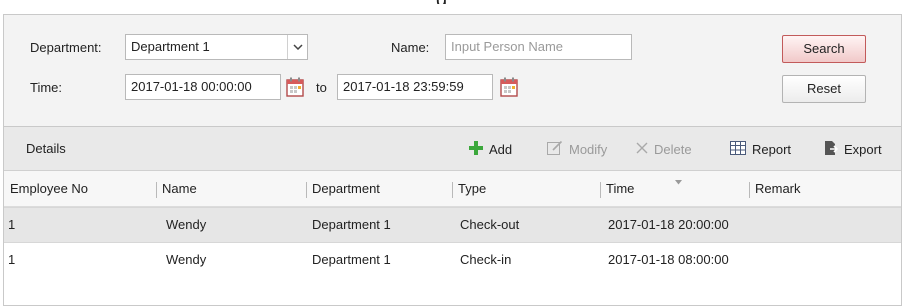 The height and width of the screenshot is (306, 904). I want to click on delete-label: Delete, so click(673, 149).